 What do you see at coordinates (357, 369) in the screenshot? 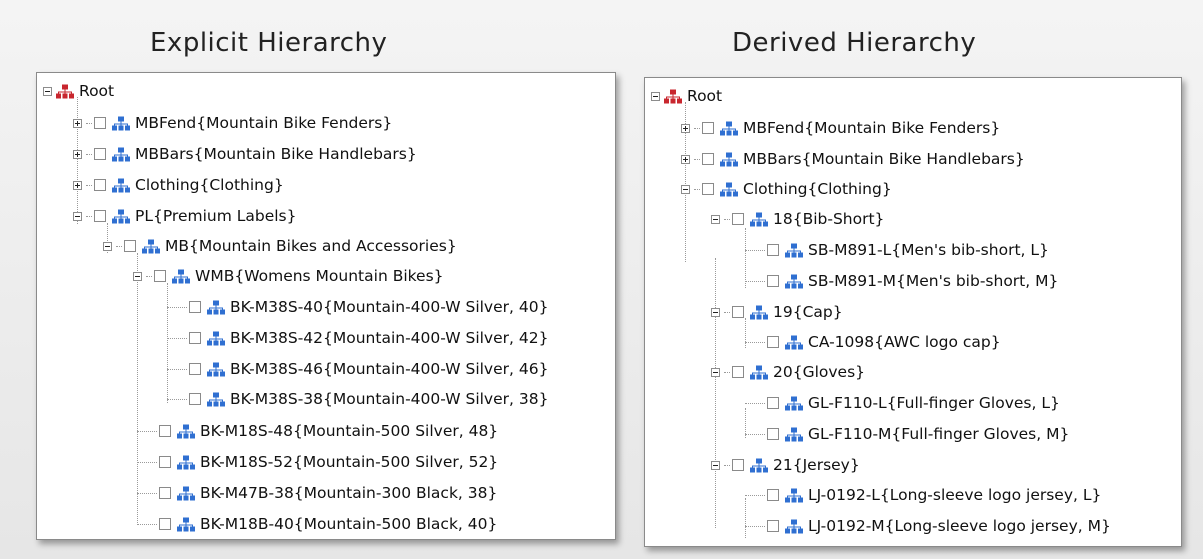
I see `tree-node: BK-M38S-46{Mountain-400-W Silver, 46}` at bounding box center [357, 369].